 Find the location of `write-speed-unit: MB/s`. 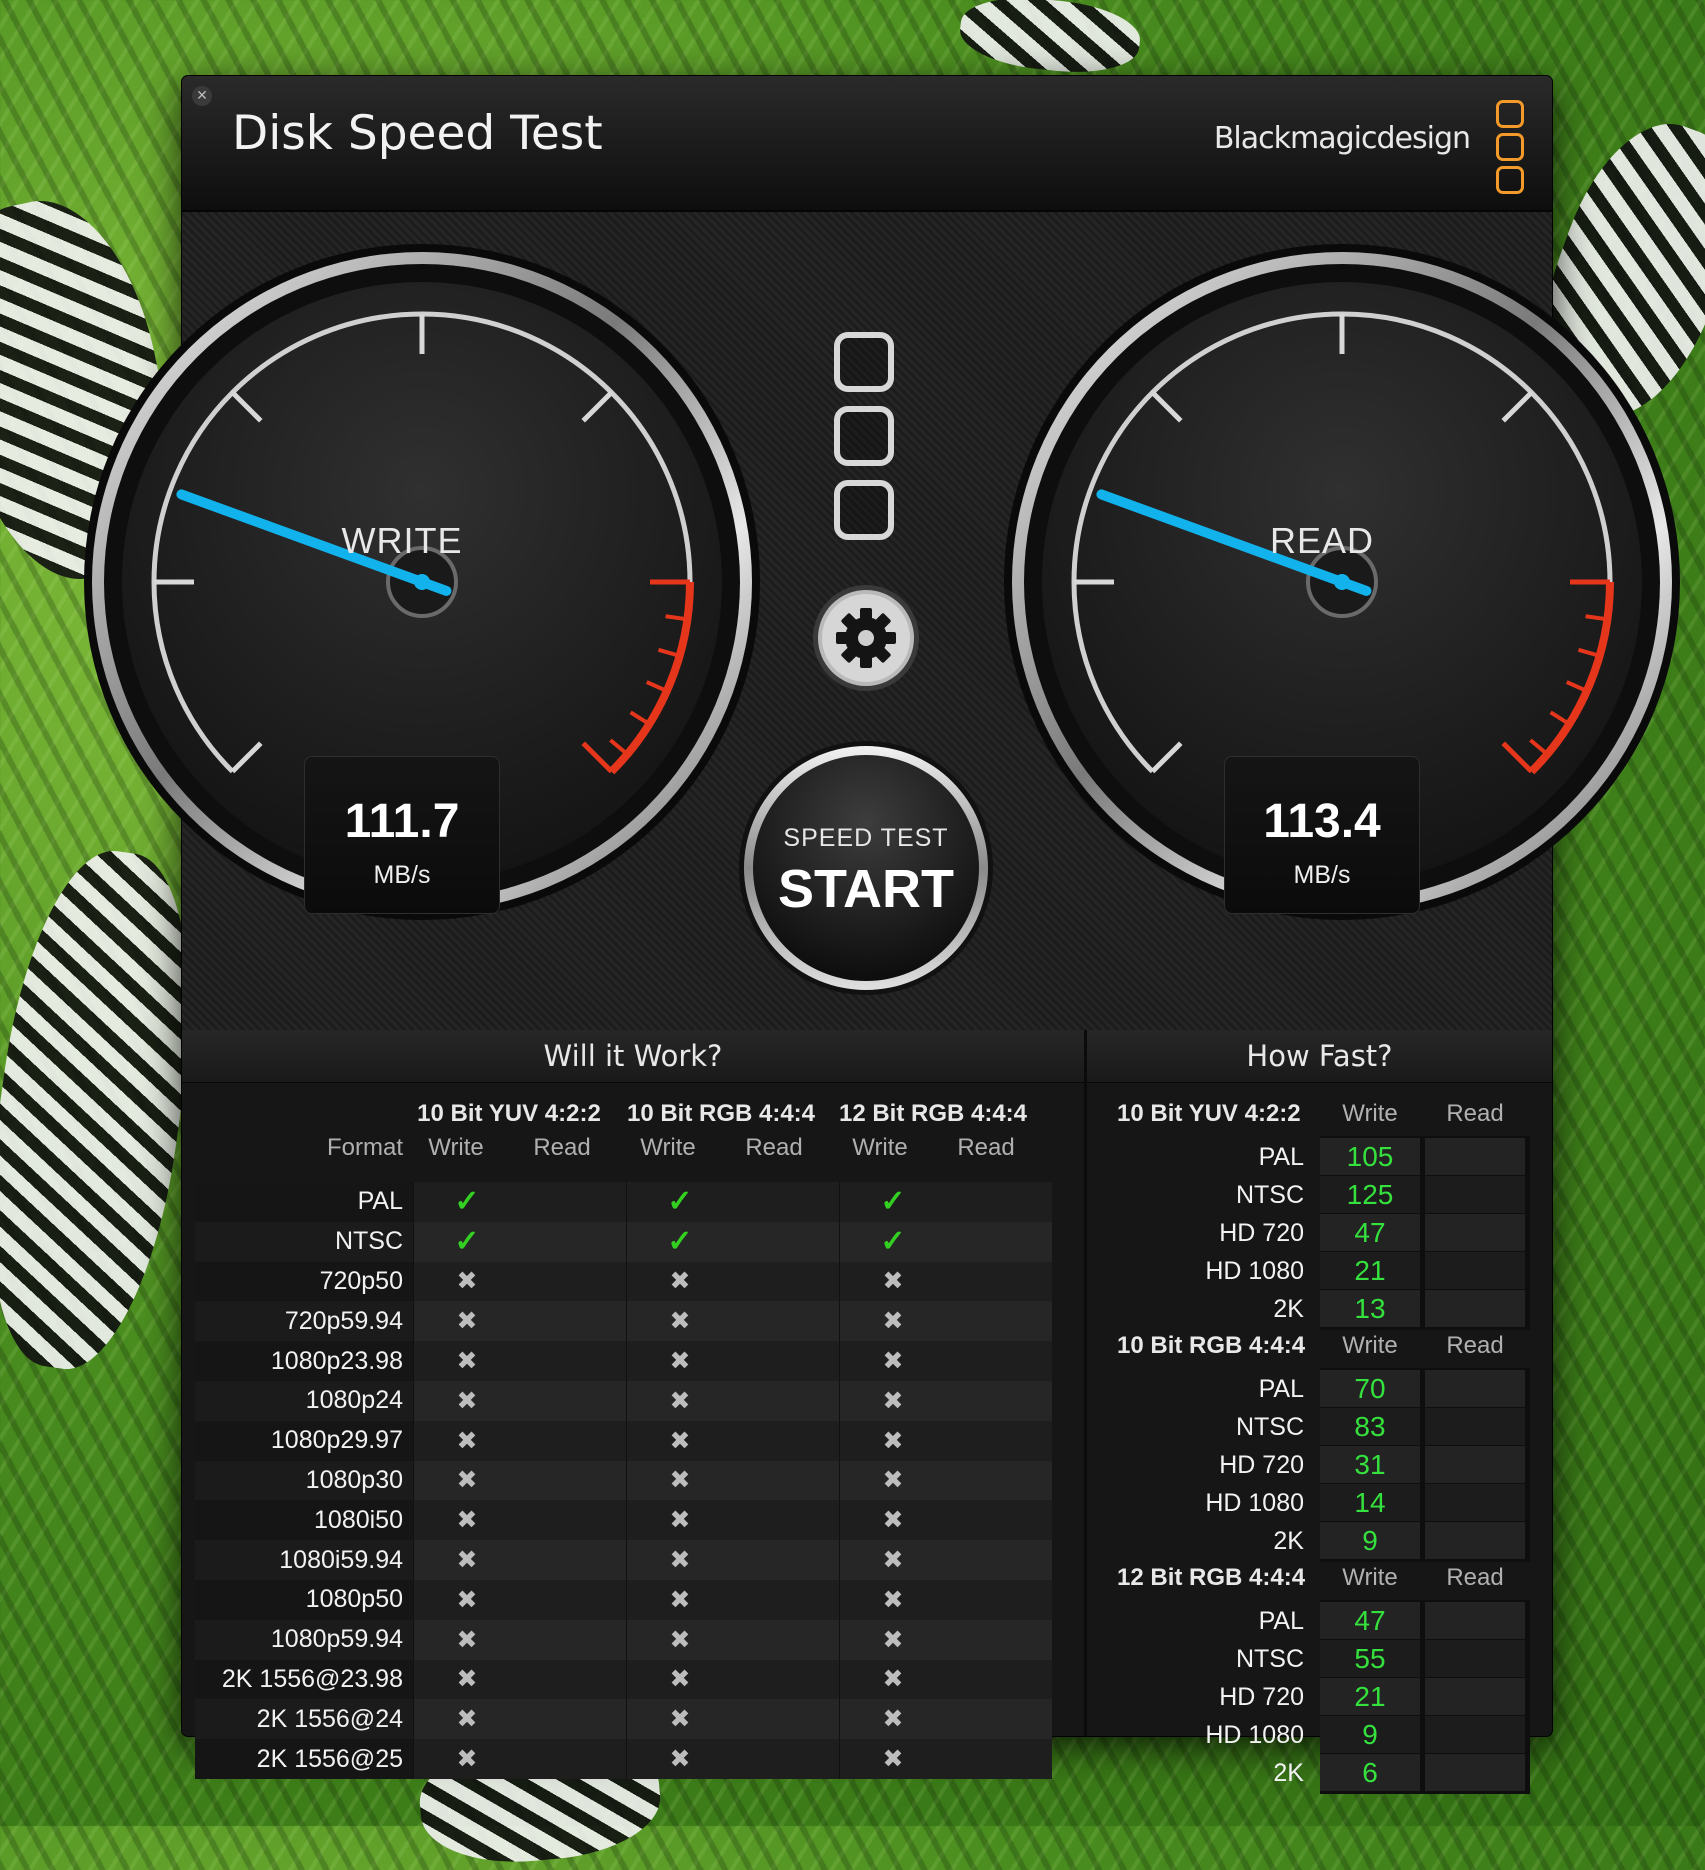

write-speed-unit: MB/s is located at coordinates (402, 875).